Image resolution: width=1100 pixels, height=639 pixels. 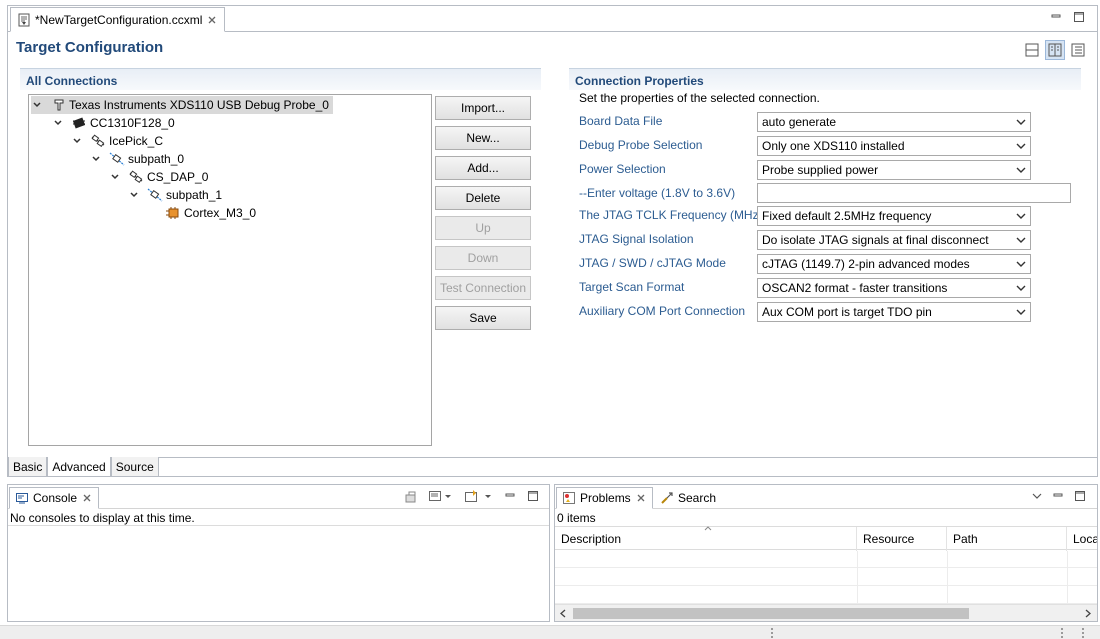 What do you see at coordinates (894, 312) in the screenshot?
I see `aux-com-port-select: Aux COM port is target TDO pin` at bounding box center [894, 312].